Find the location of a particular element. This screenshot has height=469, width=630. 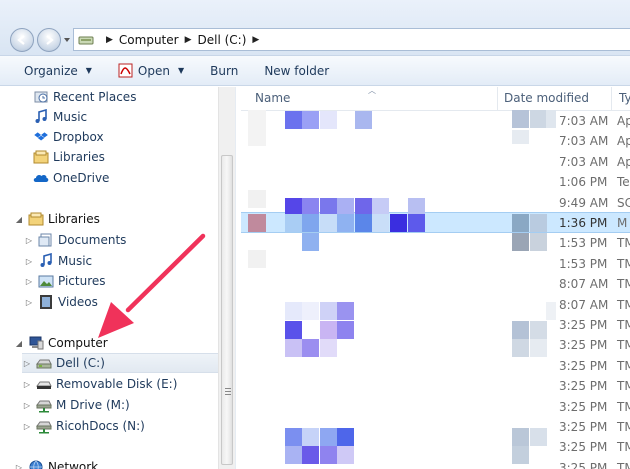

pdf-app-icon is located at coordinates (125, 70).